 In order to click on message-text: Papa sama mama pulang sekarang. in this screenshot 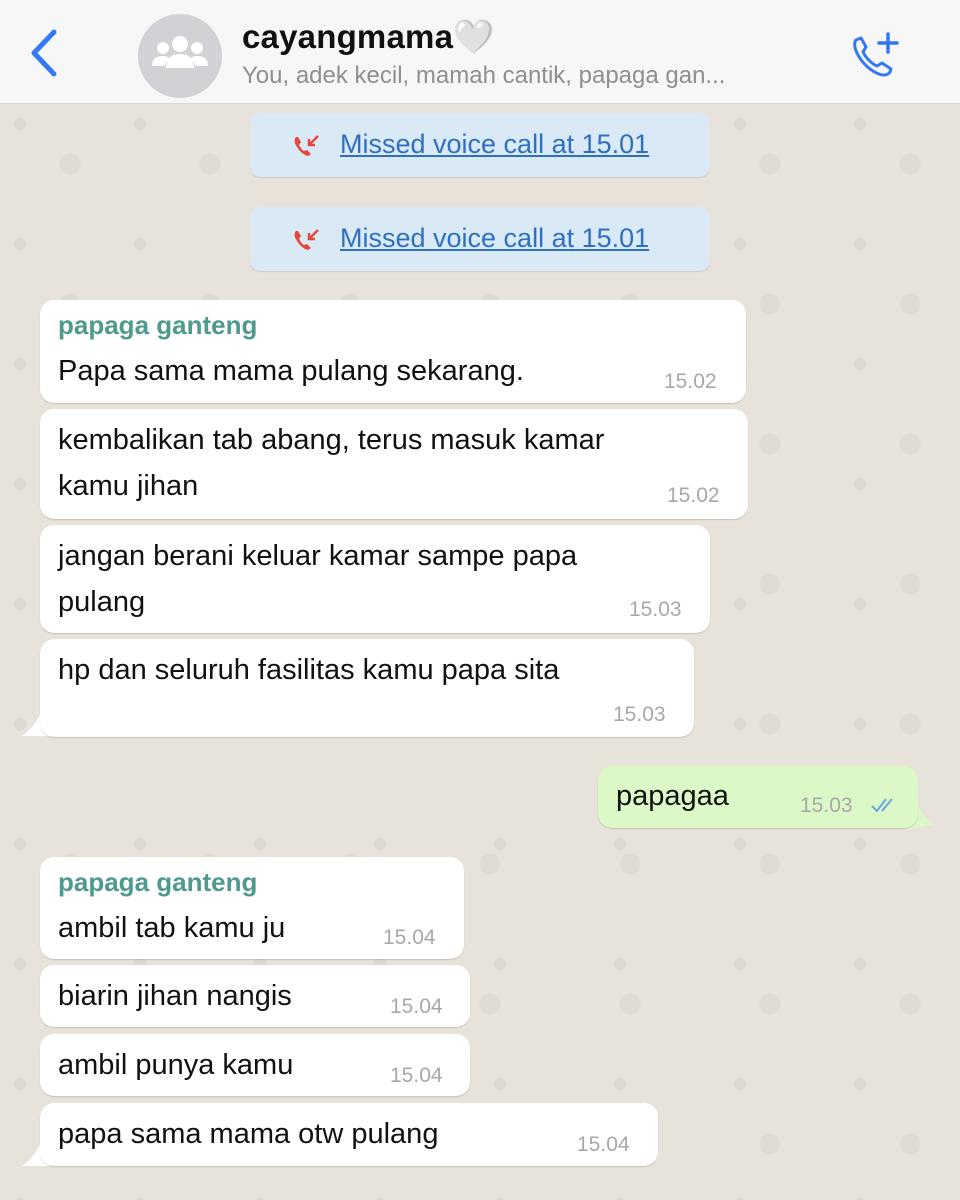, I will do `click(291, 371)`.